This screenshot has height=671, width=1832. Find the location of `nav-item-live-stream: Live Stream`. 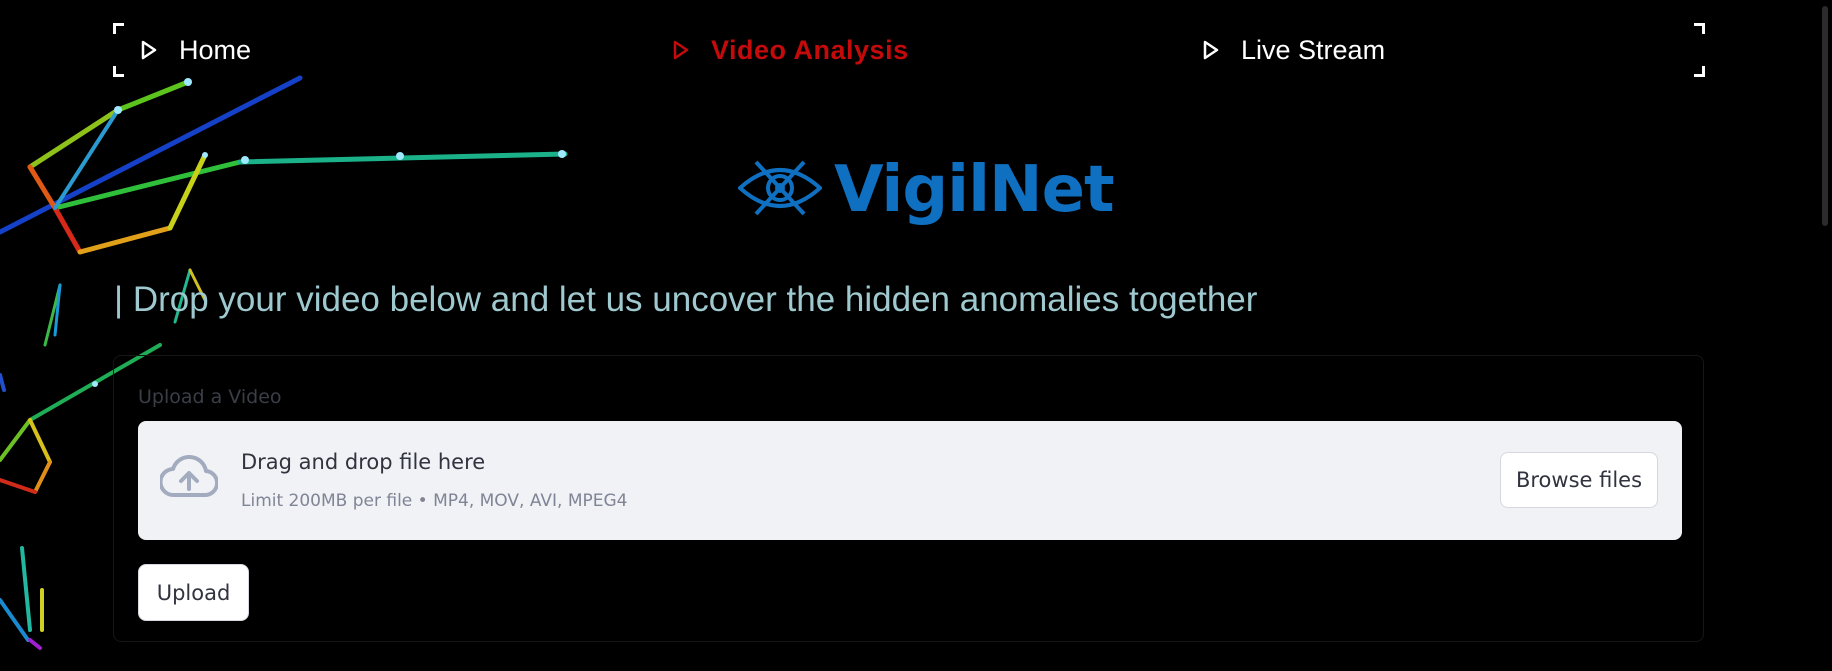

nav-item-live-stream: Live Stream is located at coordinates (1294, 50).